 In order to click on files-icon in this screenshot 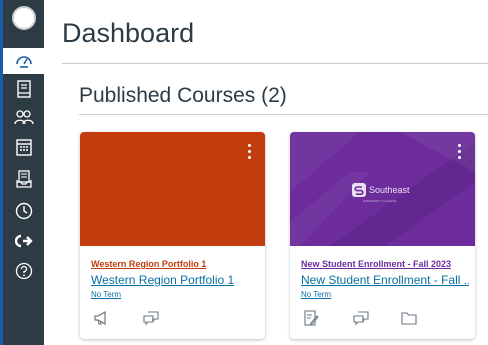, I will do `click(409, 318)`.